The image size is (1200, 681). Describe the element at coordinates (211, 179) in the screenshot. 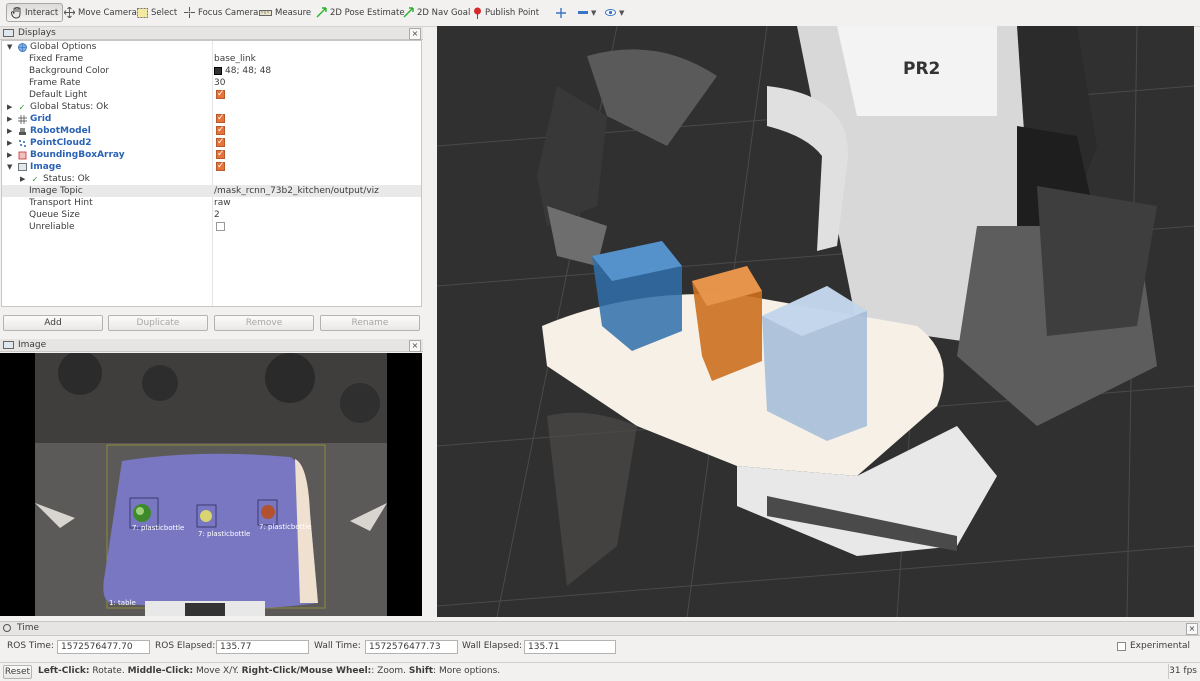

I see `tree-row-image-status: ▶ ✓ Status: Ok` at that location.